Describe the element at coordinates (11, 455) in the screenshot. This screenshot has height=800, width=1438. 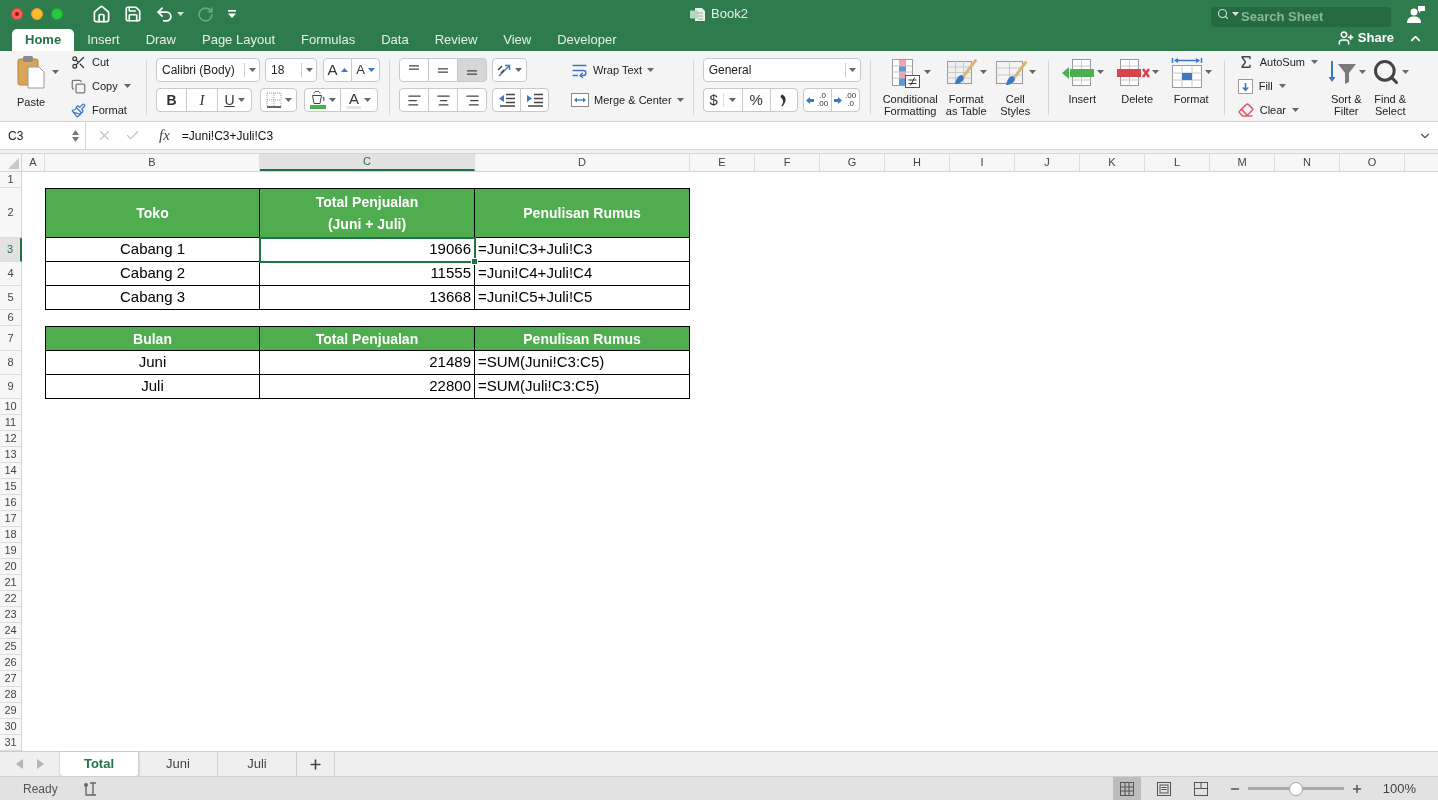
I see `row-header: 13` at that location.